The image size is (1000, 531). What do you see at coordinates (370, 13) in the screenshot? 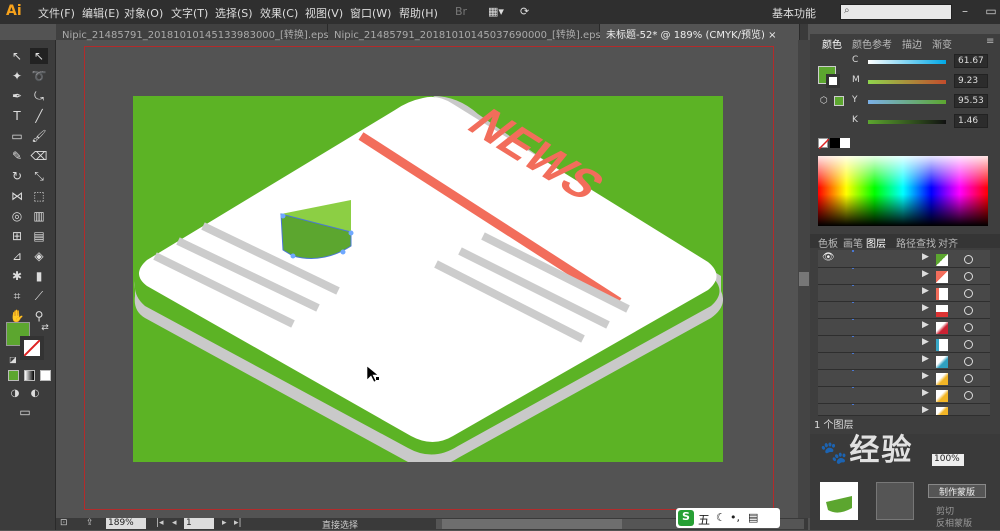
I see `menu-window: 窗口(W)` at bounding box center [370, 13].